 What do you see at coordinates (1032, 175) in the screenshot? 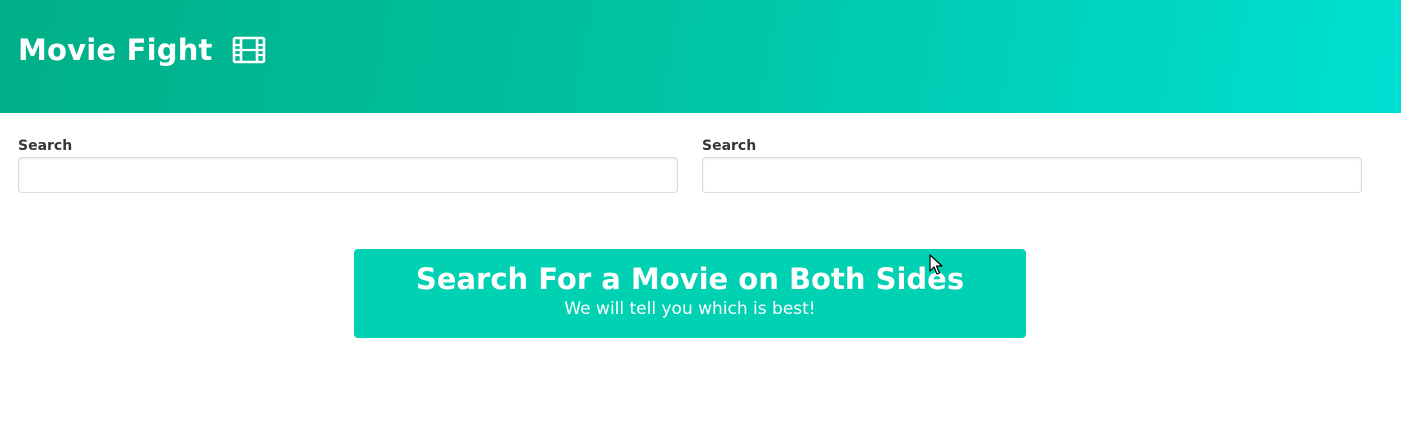
I see `right-search-input` at bounding box center [1032, 175].